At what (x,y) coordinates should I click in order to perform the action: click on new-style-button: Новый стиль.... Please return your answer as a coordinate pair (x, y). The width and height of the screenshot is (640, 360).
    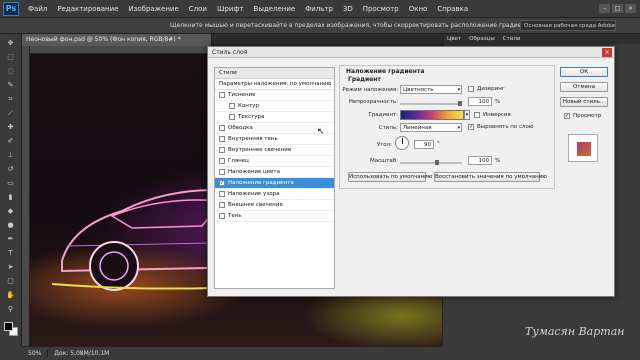
    Looking at the image, I should click on (584, 102).